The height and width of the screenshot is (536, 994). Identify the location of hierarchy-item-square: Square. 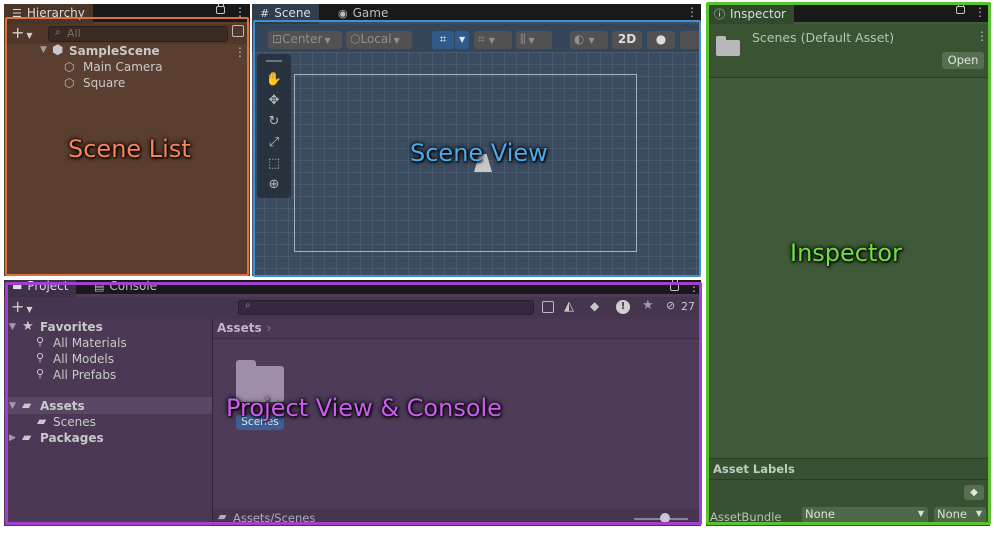
(104, 83).